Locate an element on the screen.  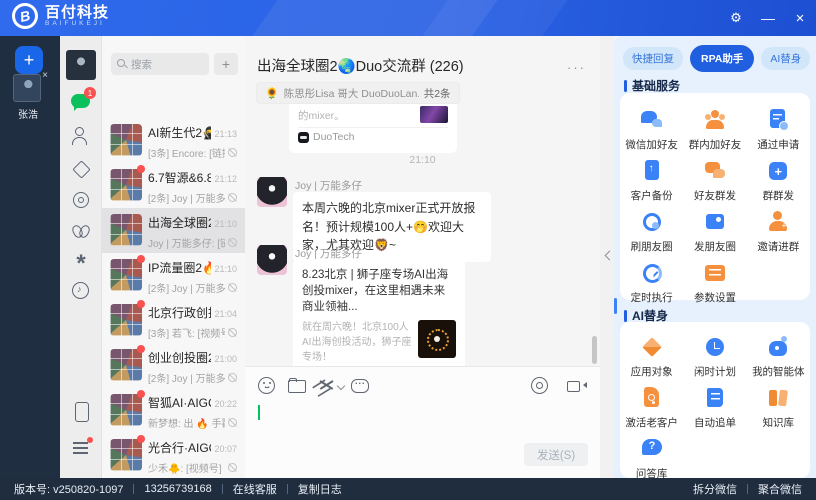
merge-wechat-link: 聚合微信 is located at coordinates (780, 489).